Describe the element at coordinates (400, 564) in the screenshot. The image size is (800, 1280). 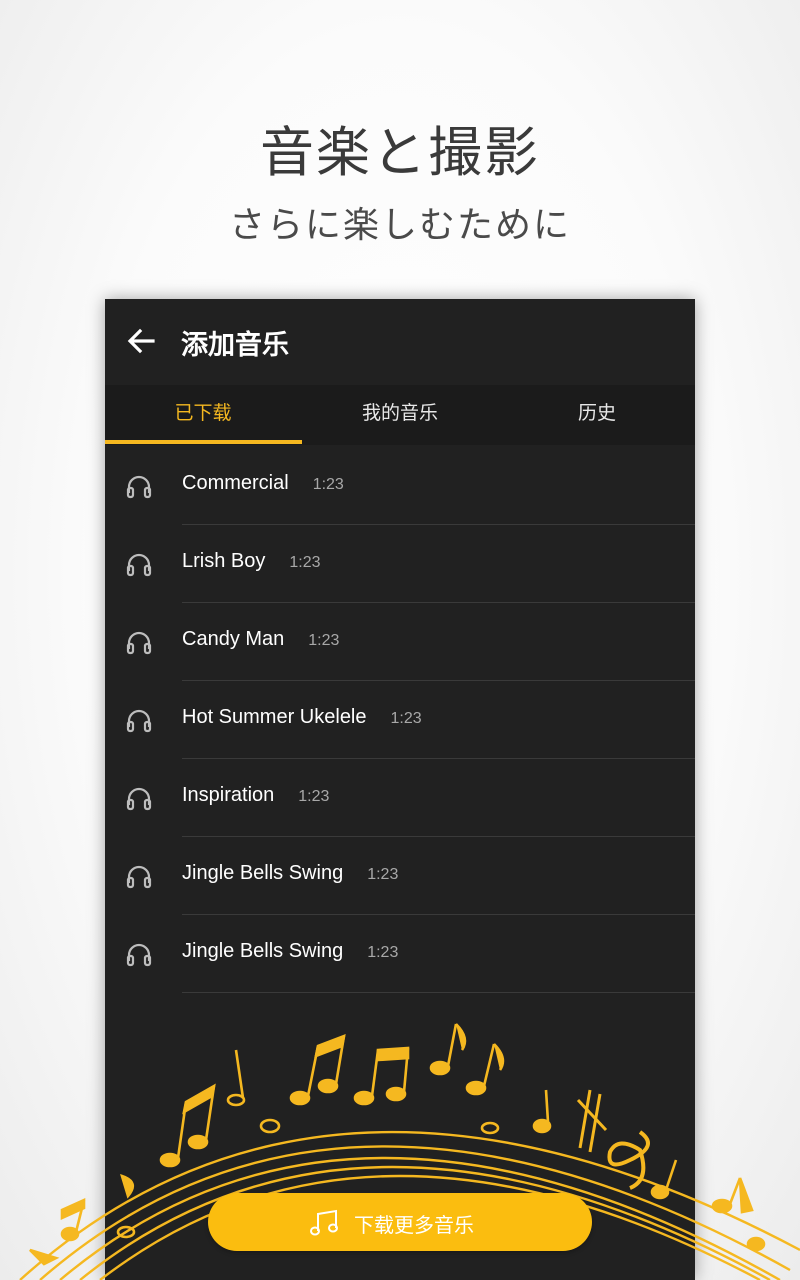
I see `track-row: Lrish Boy 1:23` at that location.